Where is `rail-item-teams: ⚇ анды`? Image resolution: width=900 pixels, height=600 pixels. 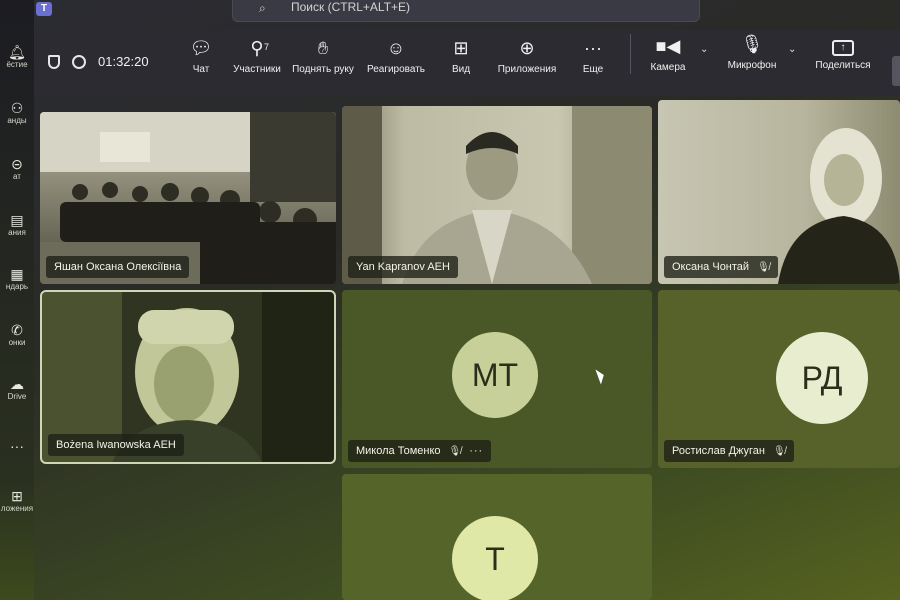 rail-item-teams: ⚇ анды is located at coordinates (17, 112).